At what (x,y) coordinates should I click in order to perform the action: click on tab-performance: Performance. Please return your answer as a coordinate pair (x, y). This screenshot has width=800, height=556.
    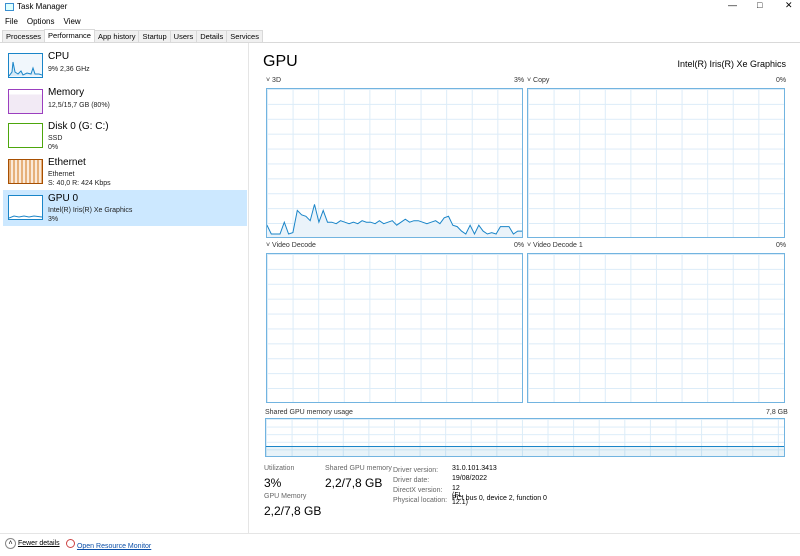
    Looking at the image, I should click on (69, 36).